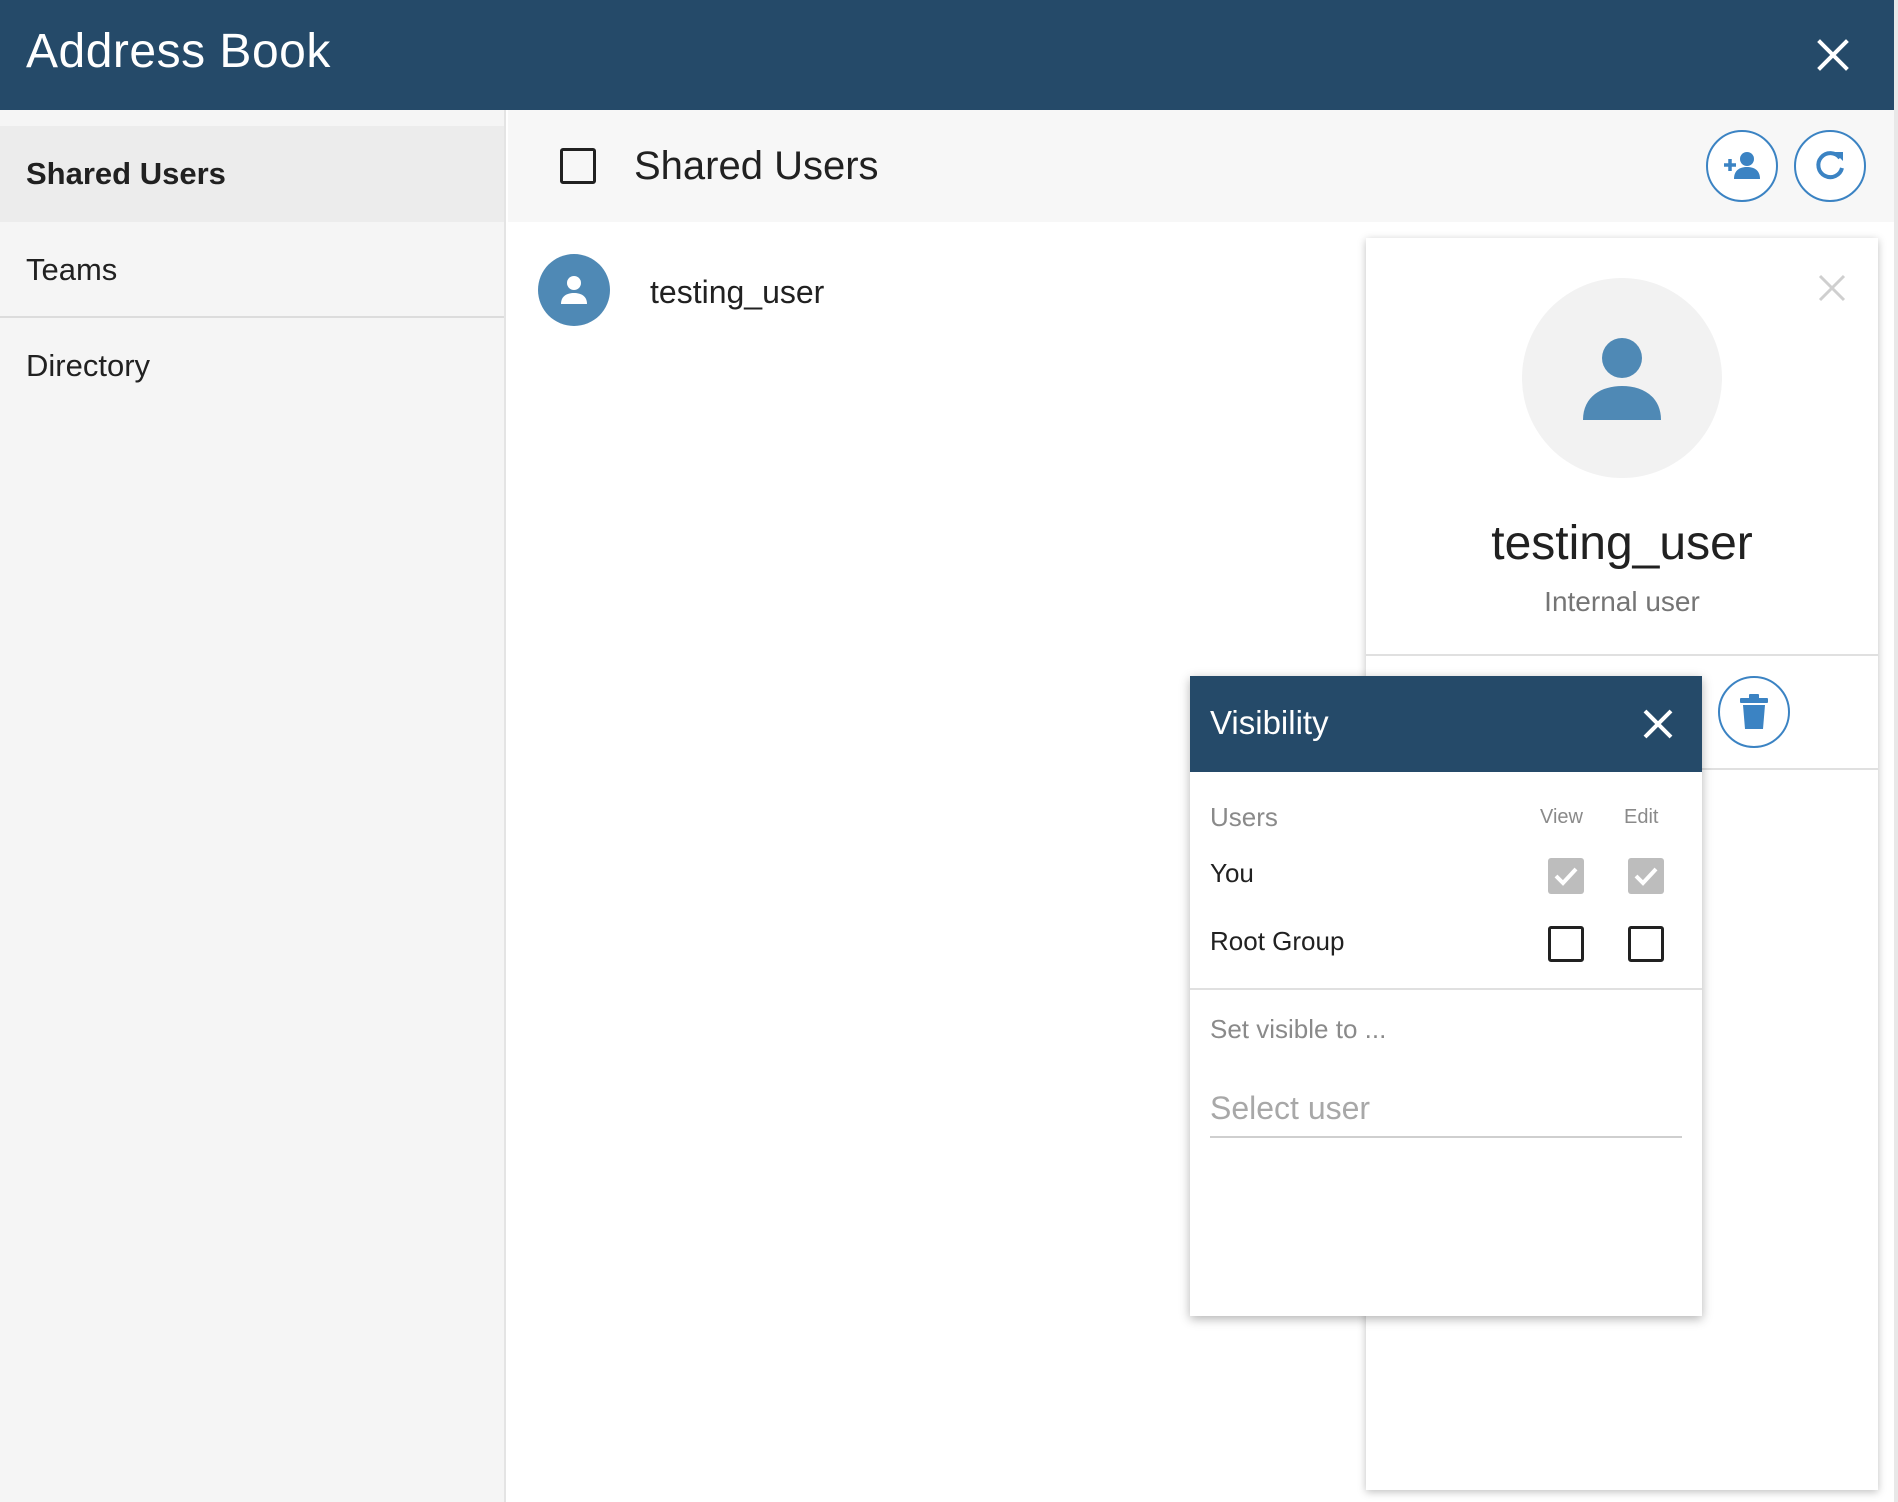 The height and width of the screenshot is (1502, 1898). What do you see at coordinates (1244, 817) in the screenshot?
I see `users-column-header: Users` at bounding box center [1244, 817].